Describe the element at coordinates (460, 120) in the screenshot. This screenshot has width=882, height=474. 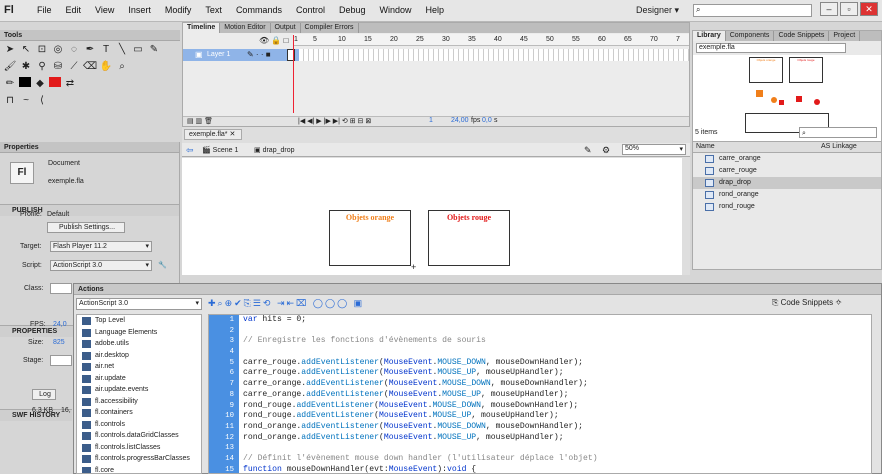
I see `fps-value: 24,00` at that location.